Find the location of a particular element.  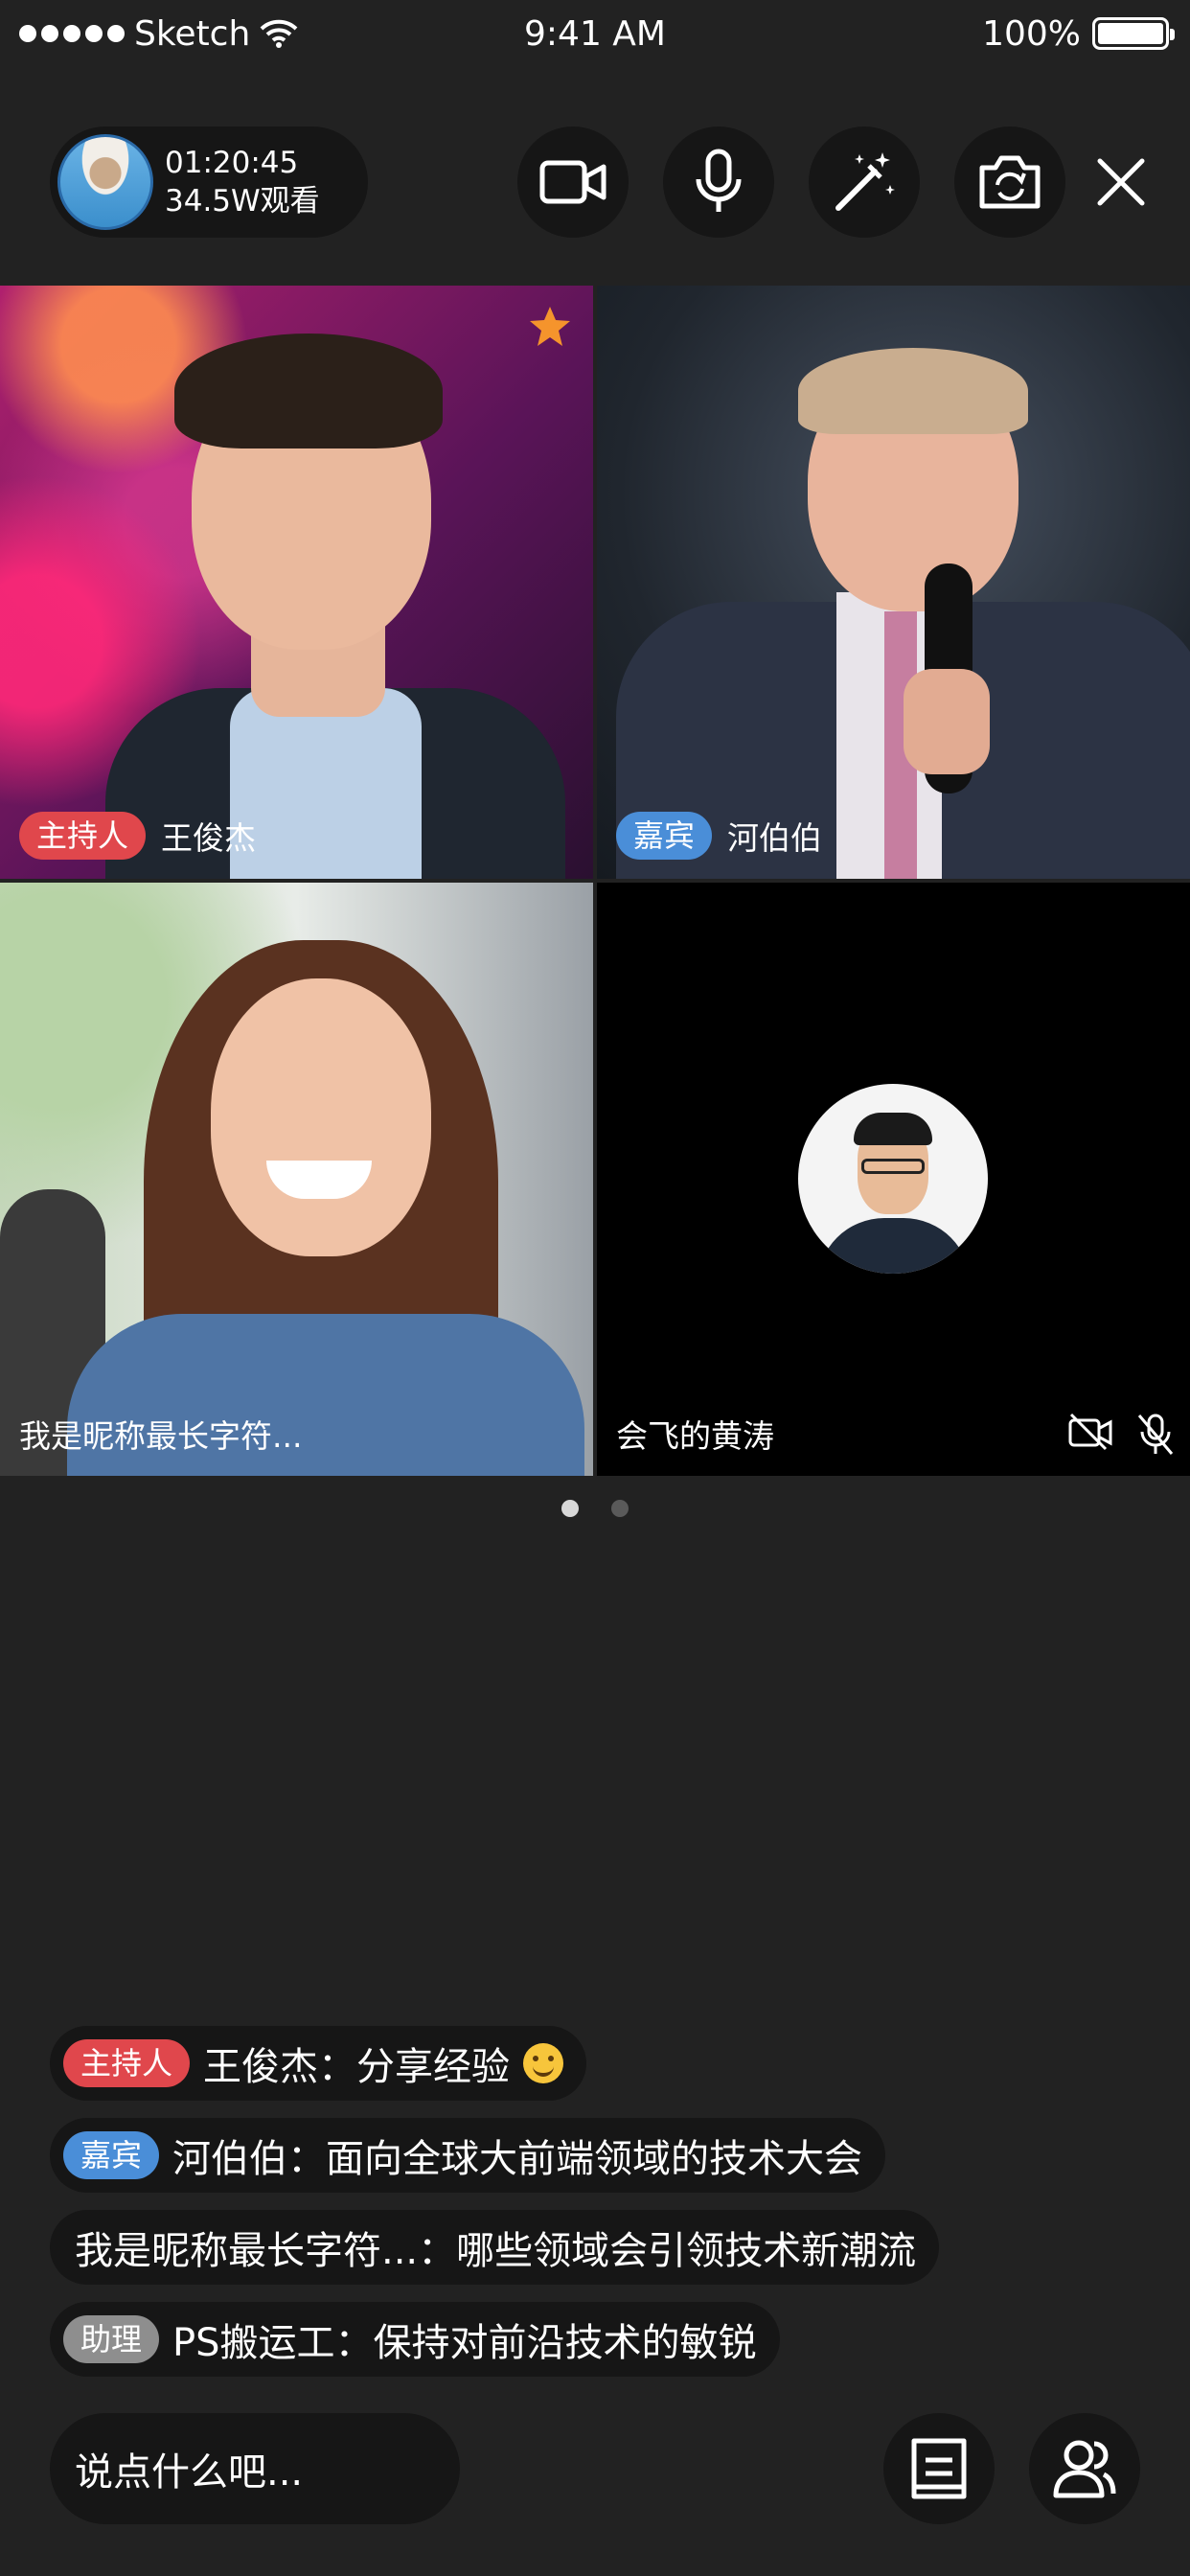

chat-text: 我是昵称最长字符...：哪些领域会引领技术新潮流 is located at coordinates (496, 2251).